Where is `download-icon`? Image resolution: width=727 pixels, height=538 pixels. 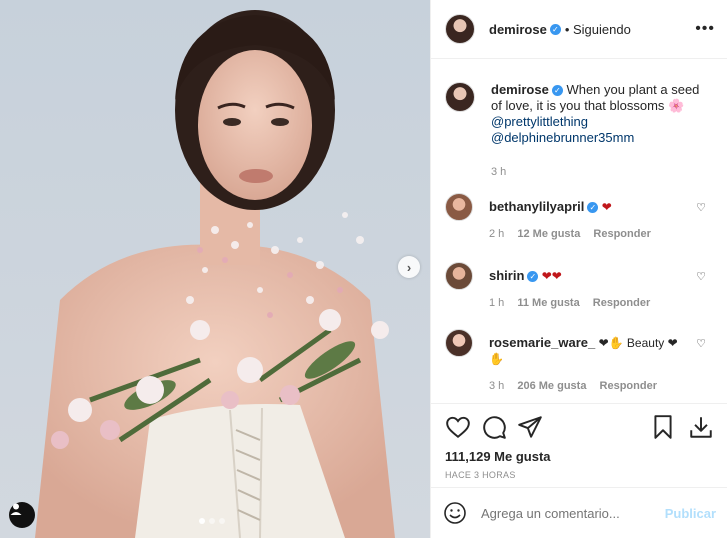
download-icon is located at coordinates (701, 427).